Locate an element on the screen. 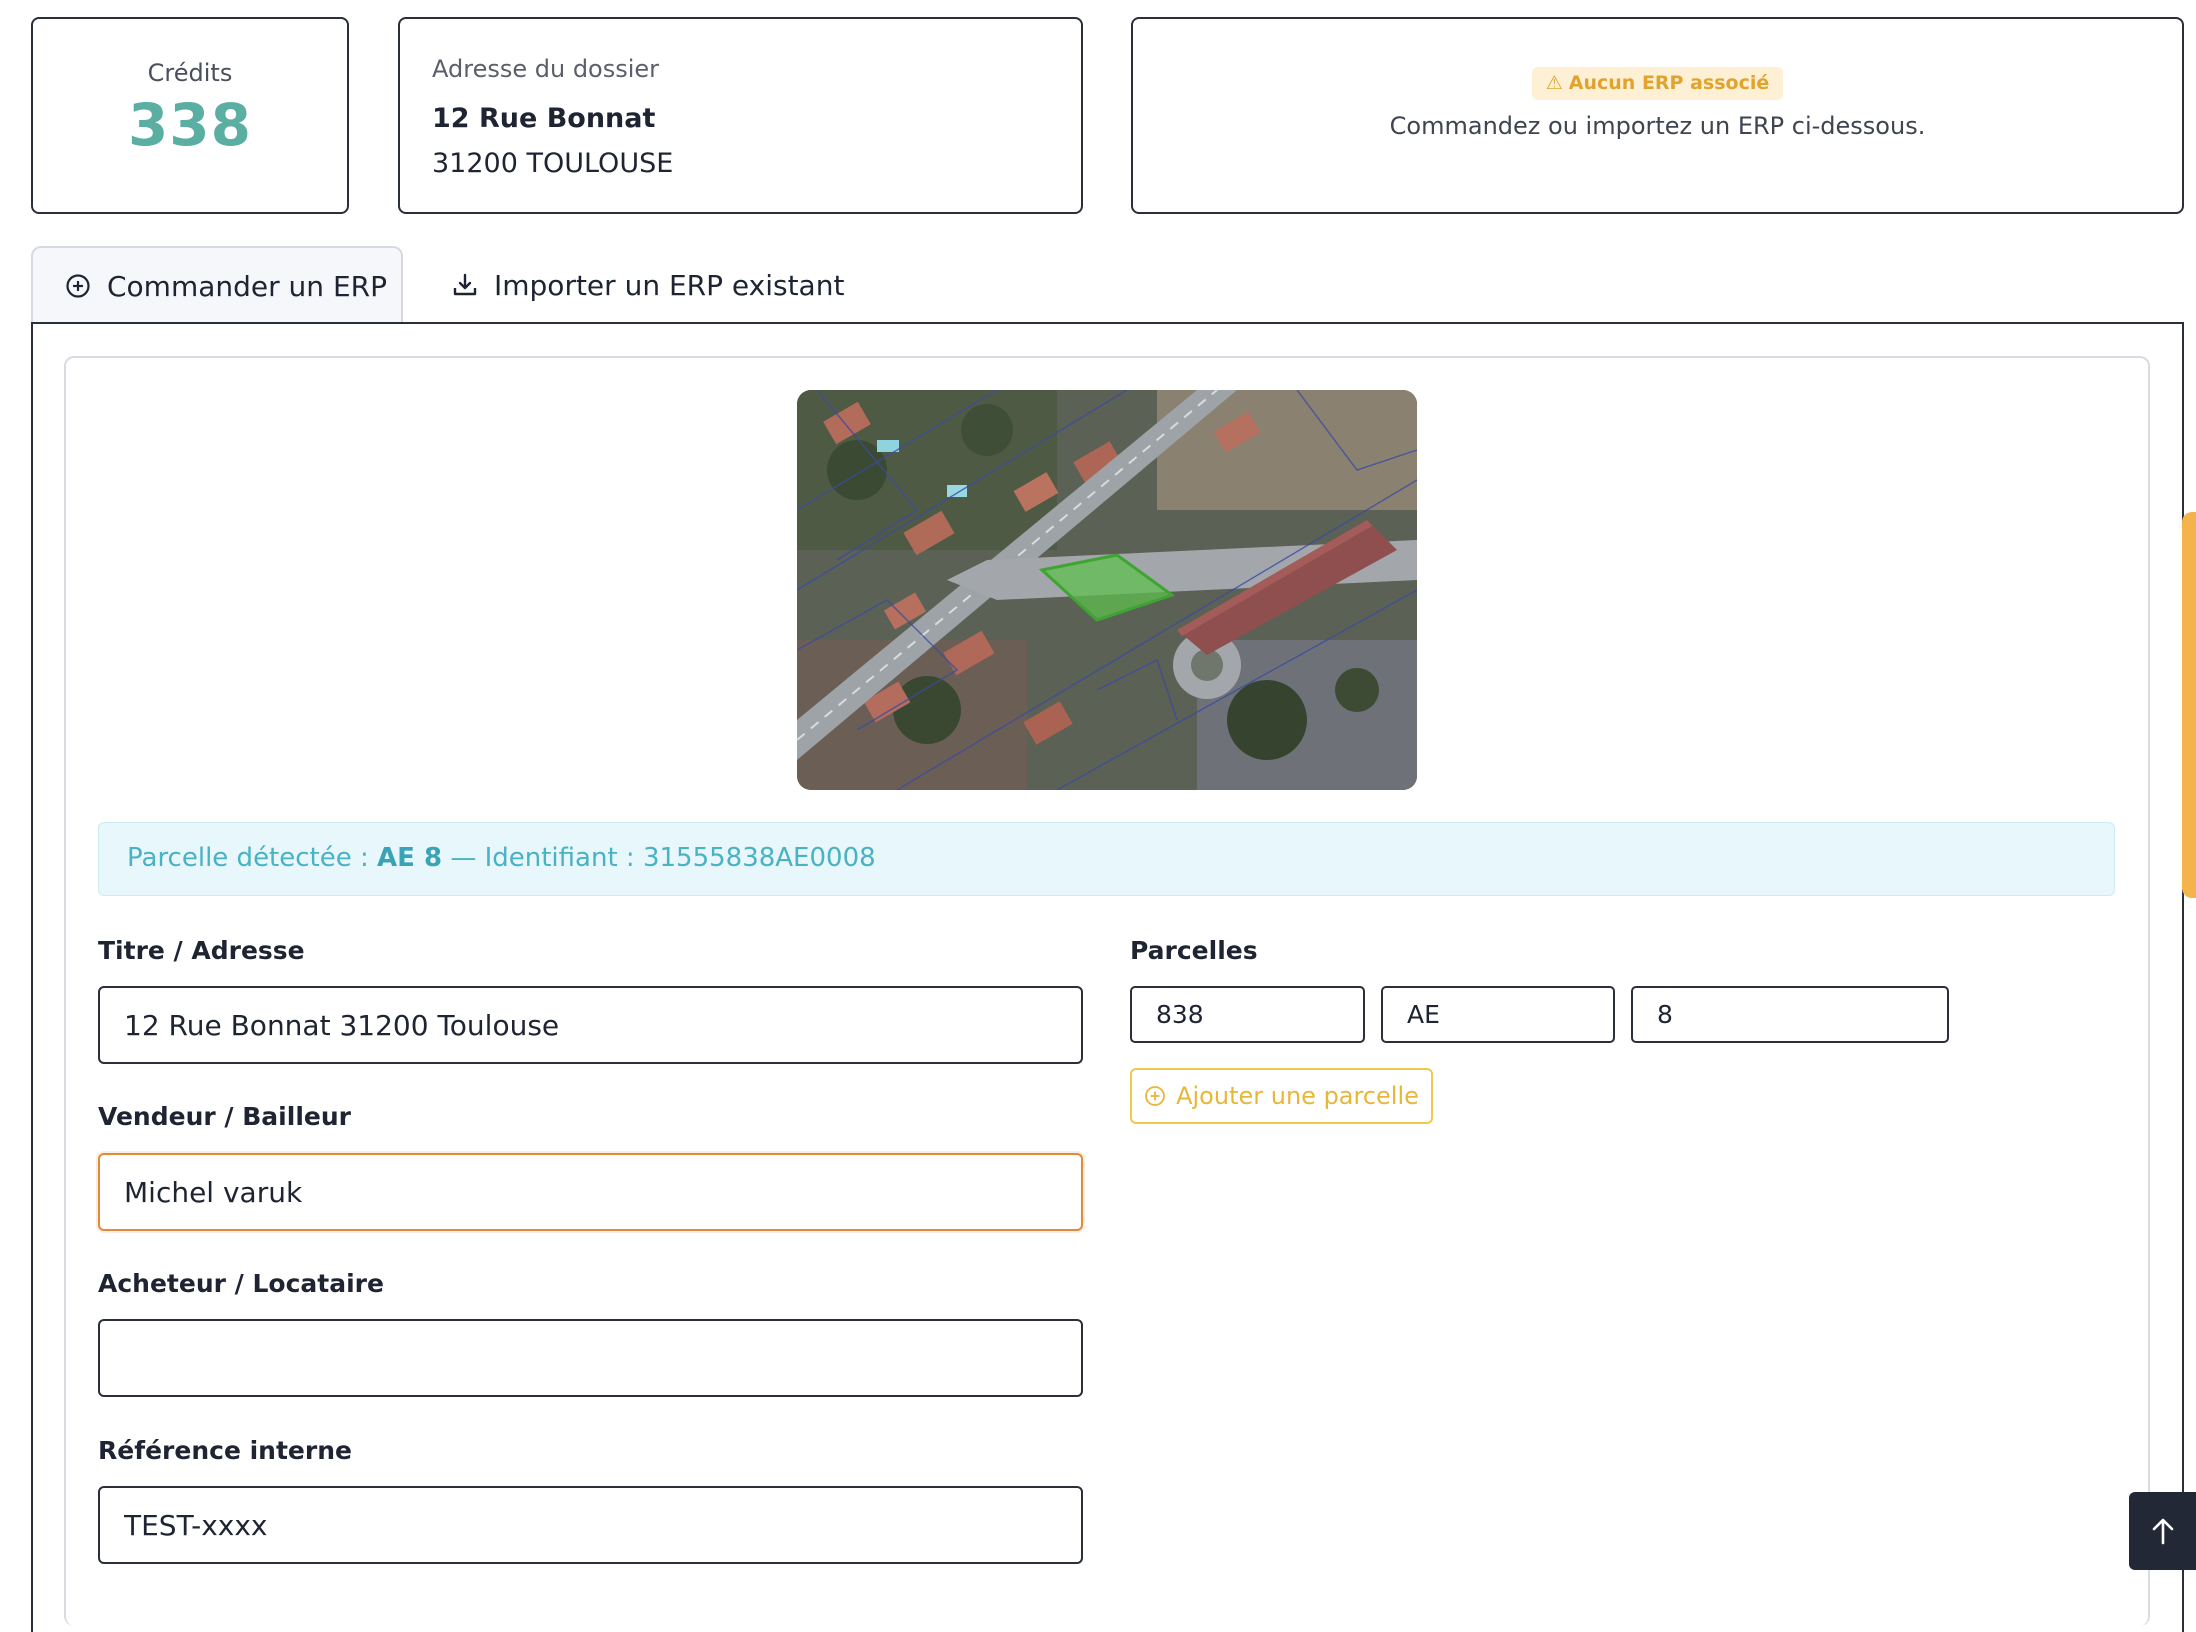 Image resolution: width=2196 pixels, height=1632 pixels. seller-input is located at coordinates (590, 1192).